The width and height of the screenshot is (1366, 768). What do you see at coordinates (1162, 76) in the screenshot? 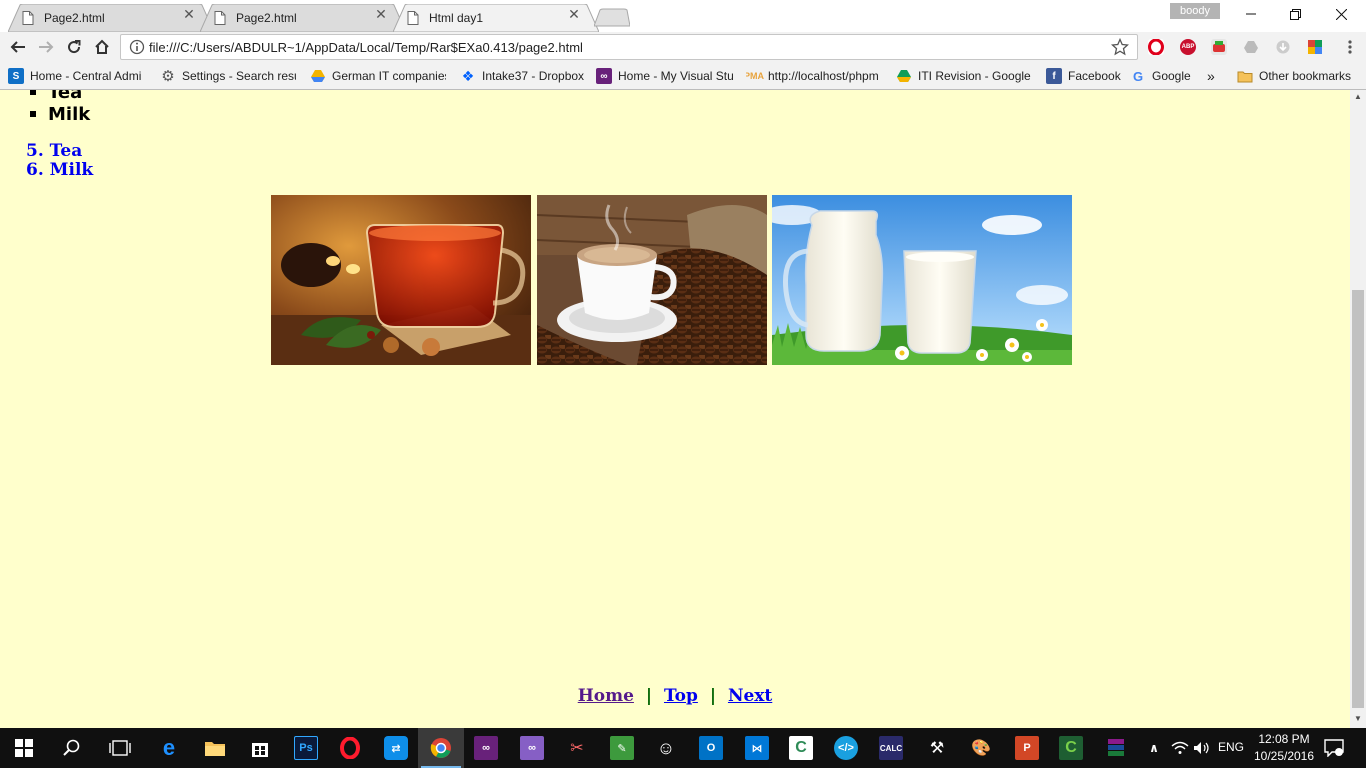
I see `bookmark-google: G Google` at bounding box center [1162, 76].